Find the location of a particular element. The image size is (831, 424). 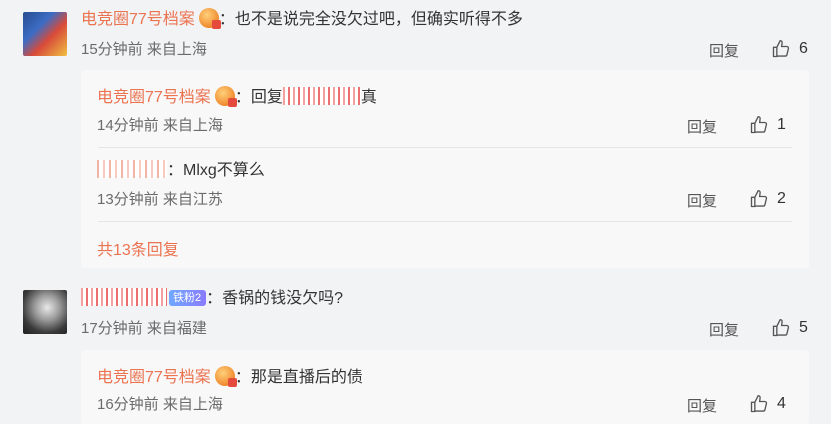

comment-body: 电竞圈77号档案 ：也不是说完全没欠过吧，但确实听得不多 is located at coordinates (302, 19).